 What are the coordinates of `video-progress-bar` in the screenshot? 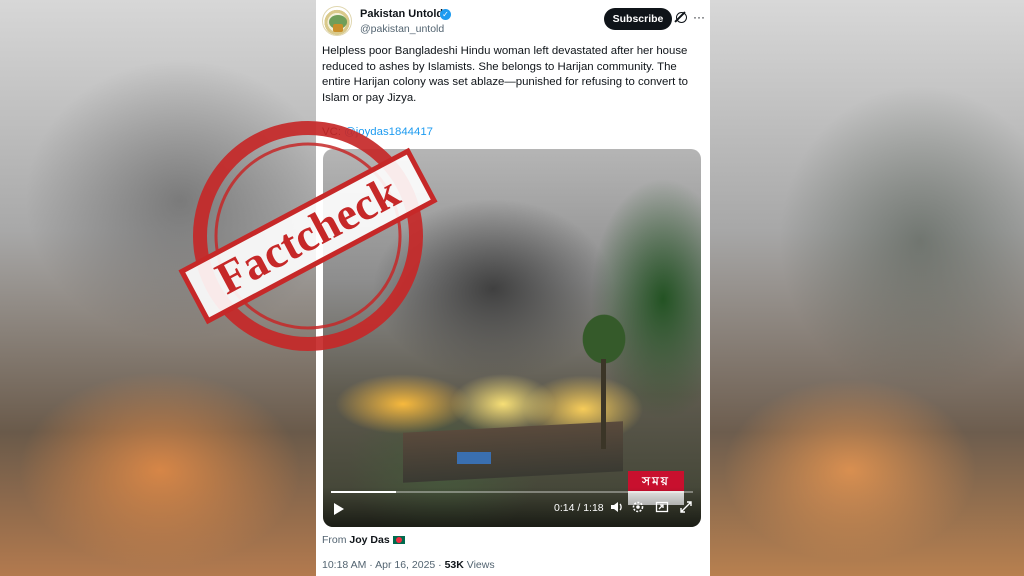 It's located at (512, 492).